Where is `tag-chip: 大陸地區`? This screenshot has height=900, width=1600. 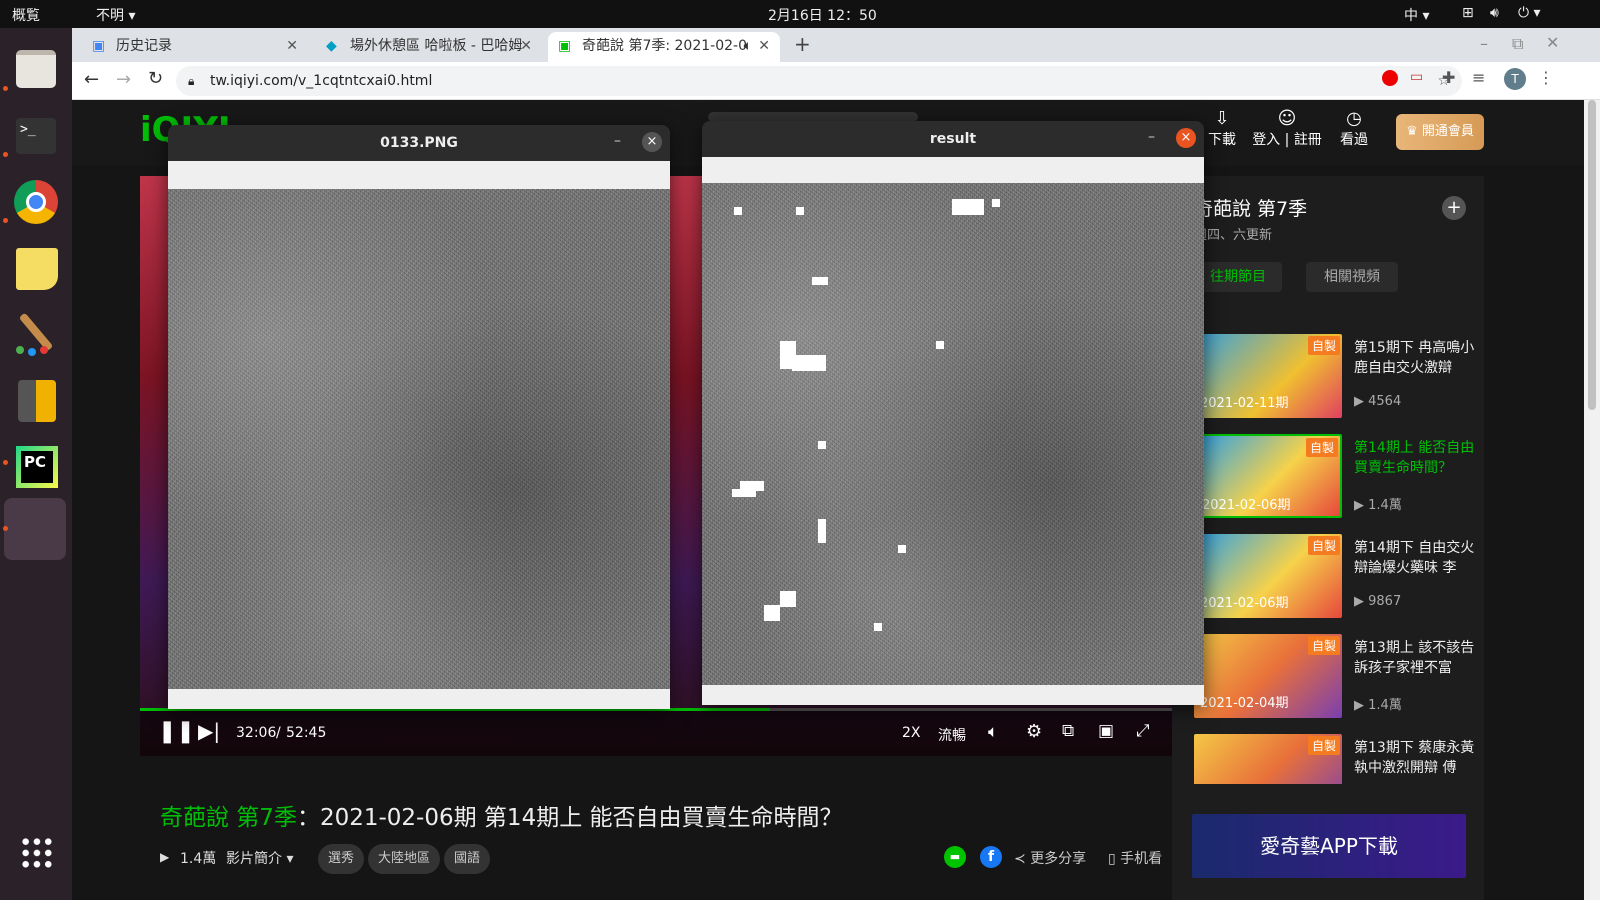 tag-chip: 大陸地區 is located at coordinates (404, 859).